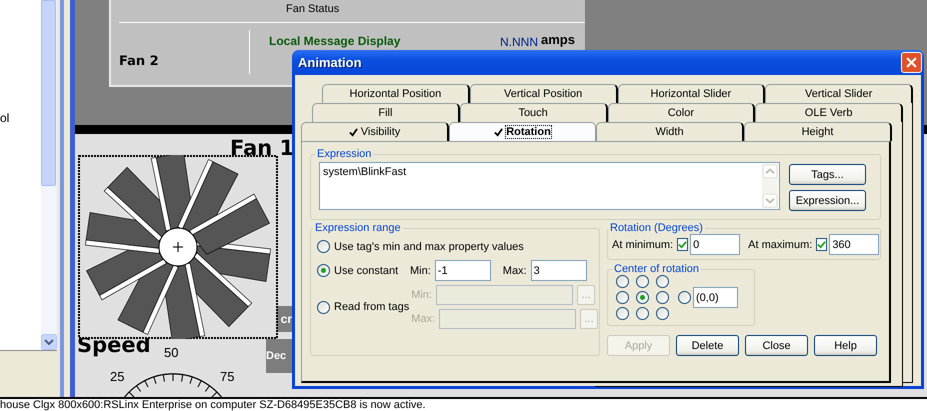 This screenshot has width=927, height=411. I want to click on field-label: At minimum:, so click(643, 244).